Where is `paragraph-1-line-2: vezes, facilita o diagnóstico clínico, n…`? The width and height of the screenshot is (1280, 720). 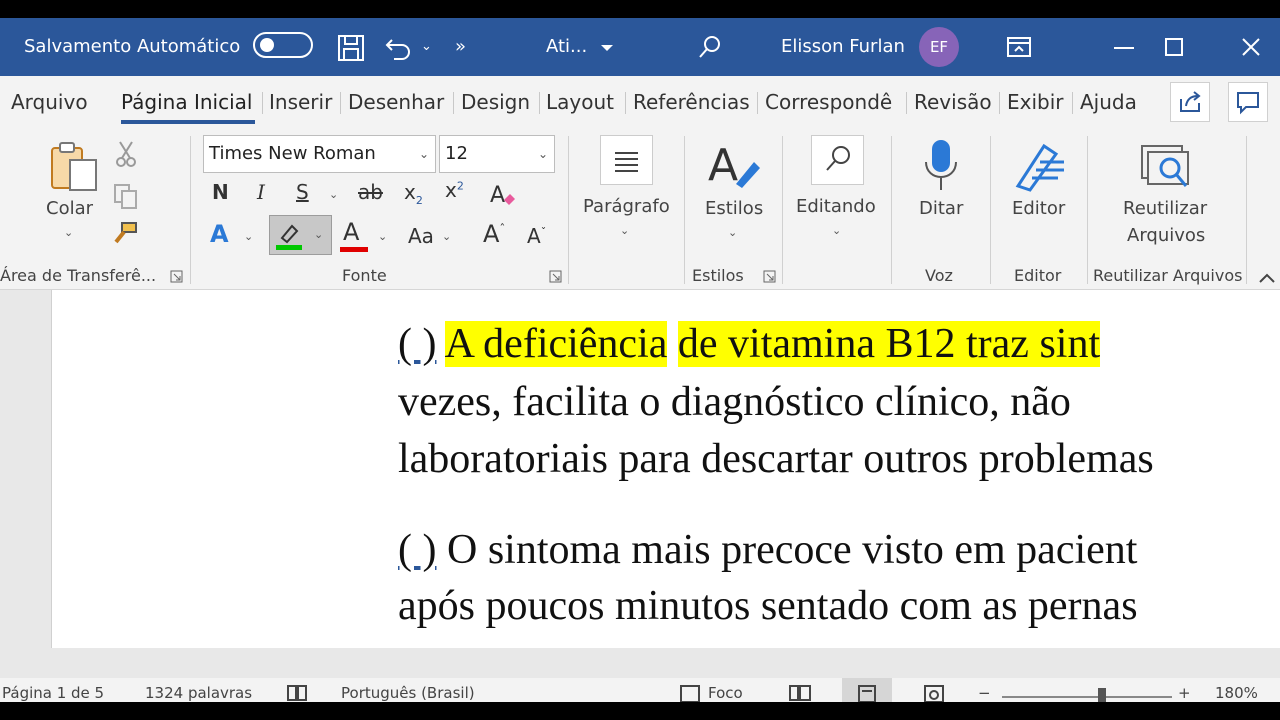 paragraph-1-line-2: vezes, facilita o diagnóstico clínico, n… is located at coordinates (734, 402).